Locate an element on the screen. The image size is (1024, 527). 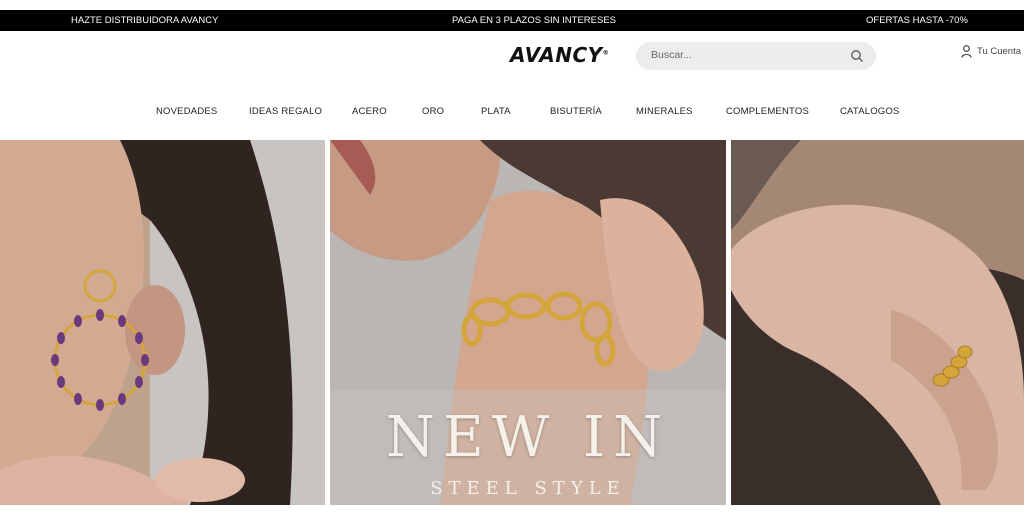
installments-promo: PAGA EN 3 PLAZOS SIN INTERESES is located at coordinates (534, 20).